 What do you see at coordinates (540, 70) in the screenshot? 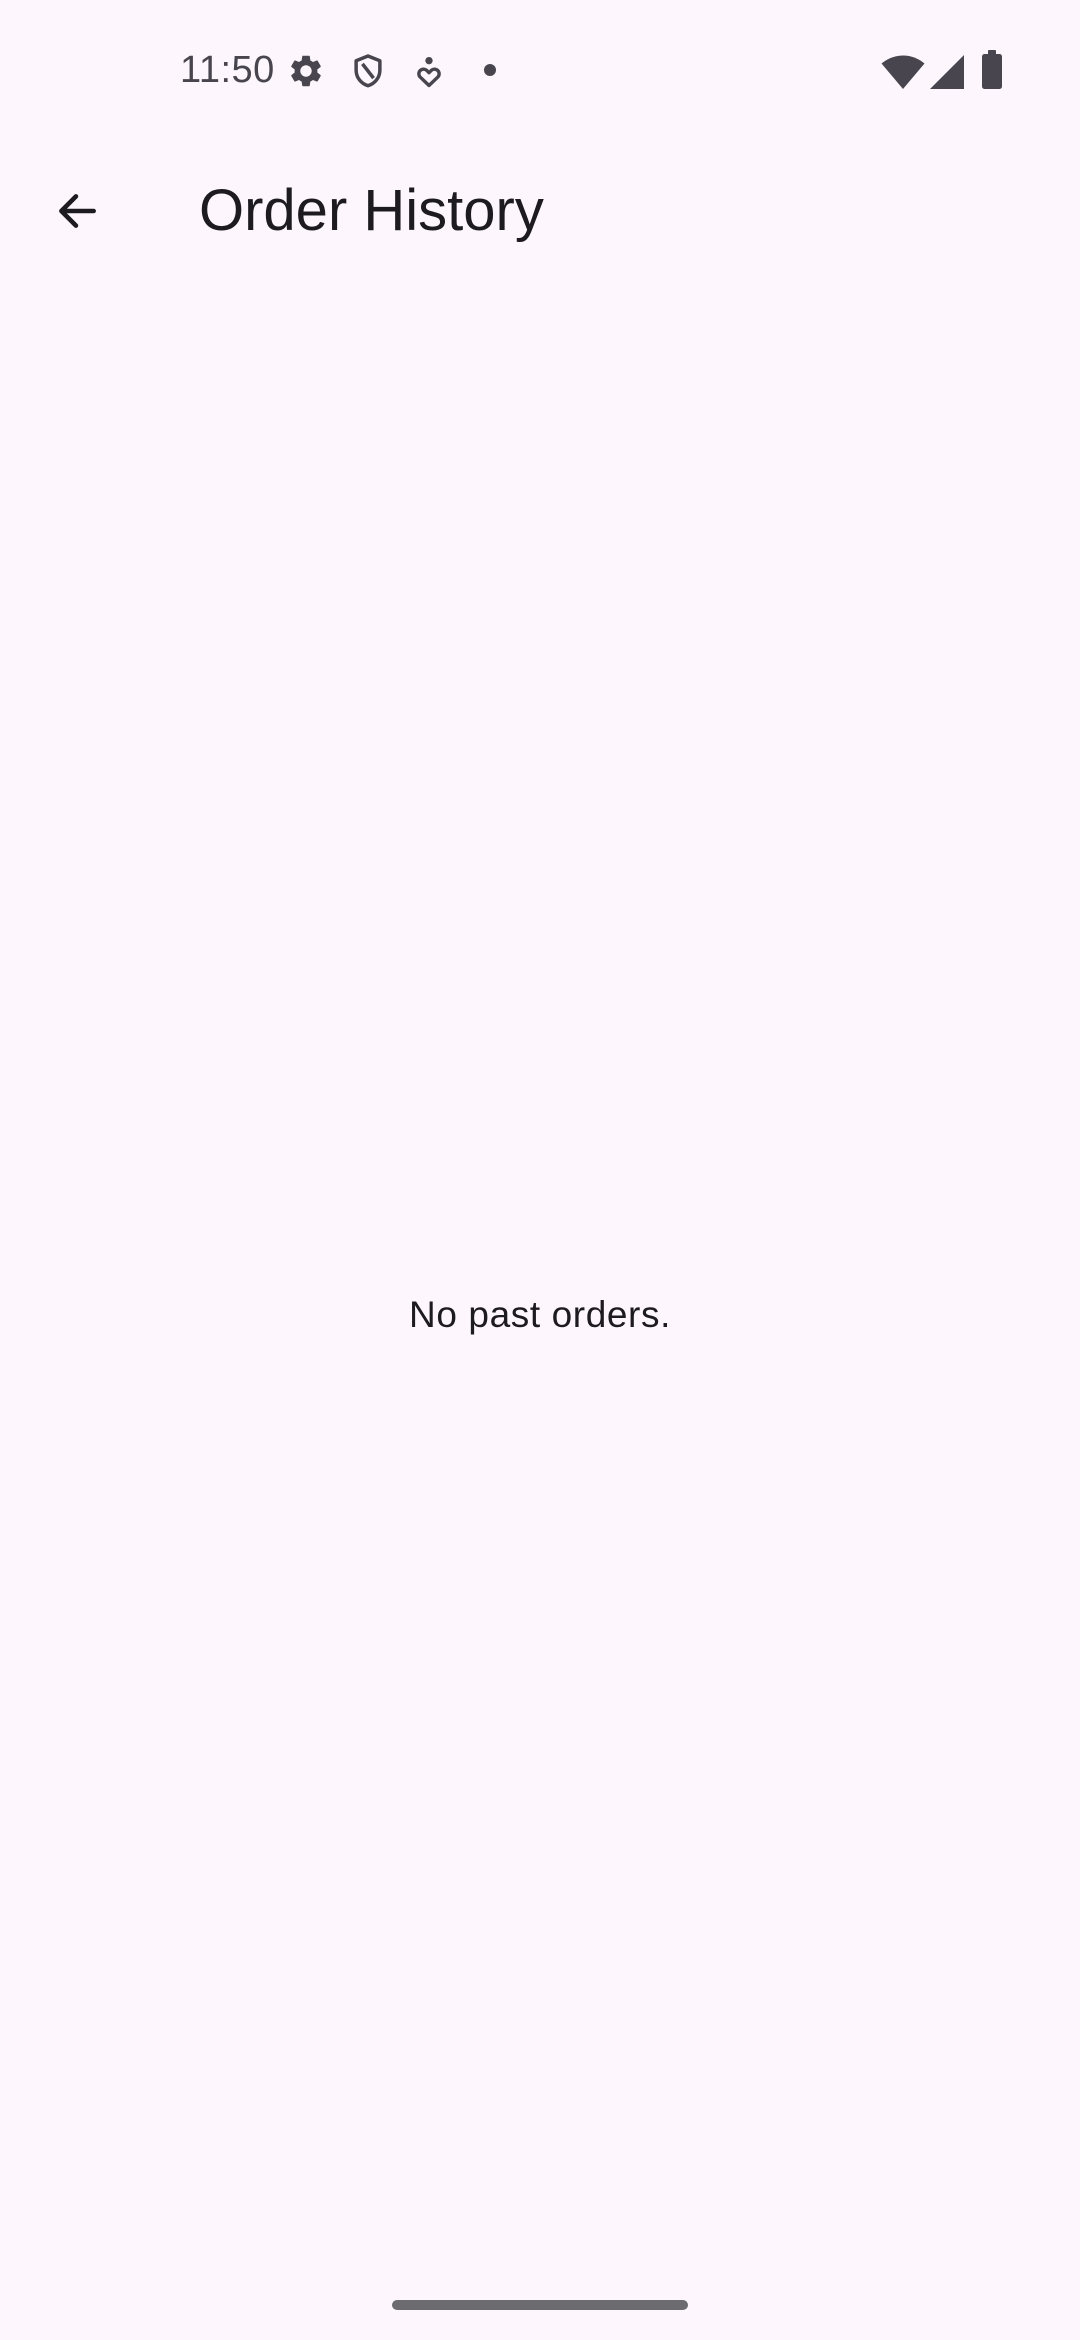
I see `status-bar: 11:50` at bounding box center [540, 70].